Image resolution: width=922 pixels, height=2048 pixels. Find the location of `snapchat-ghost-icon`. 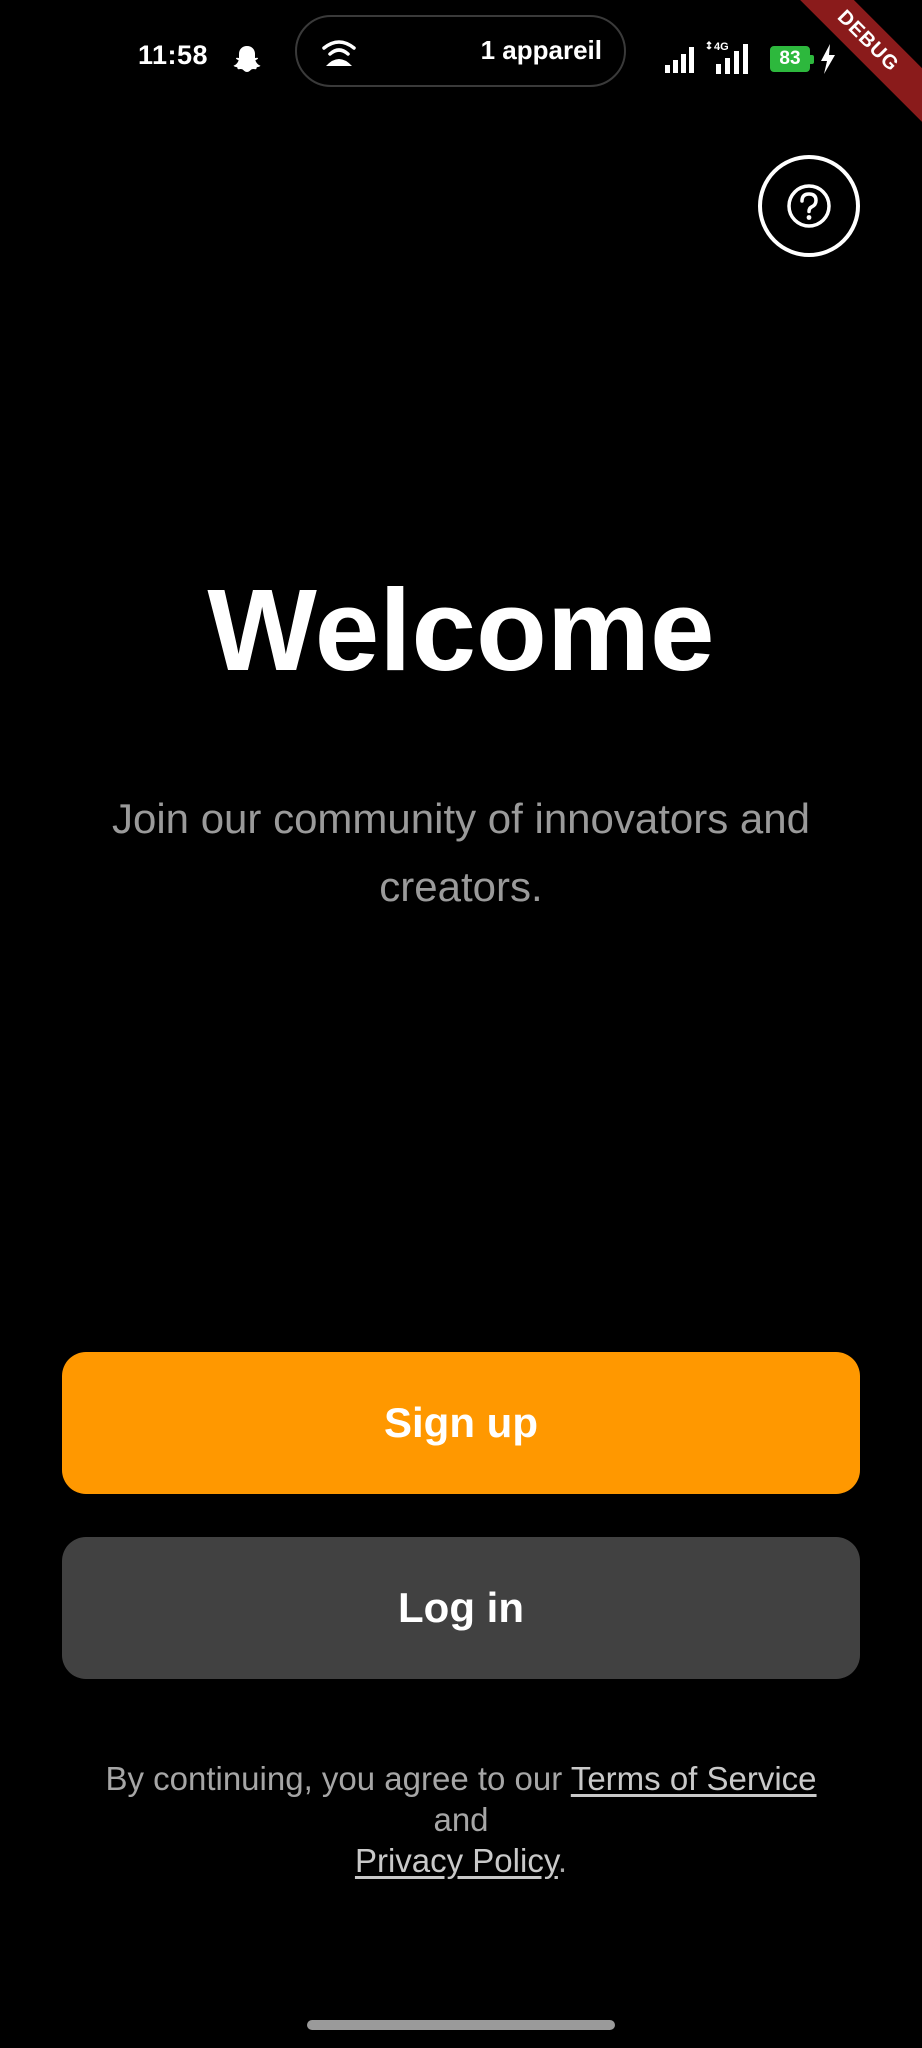

snapchat-ghost-icon is located at coordinates (247, 59).